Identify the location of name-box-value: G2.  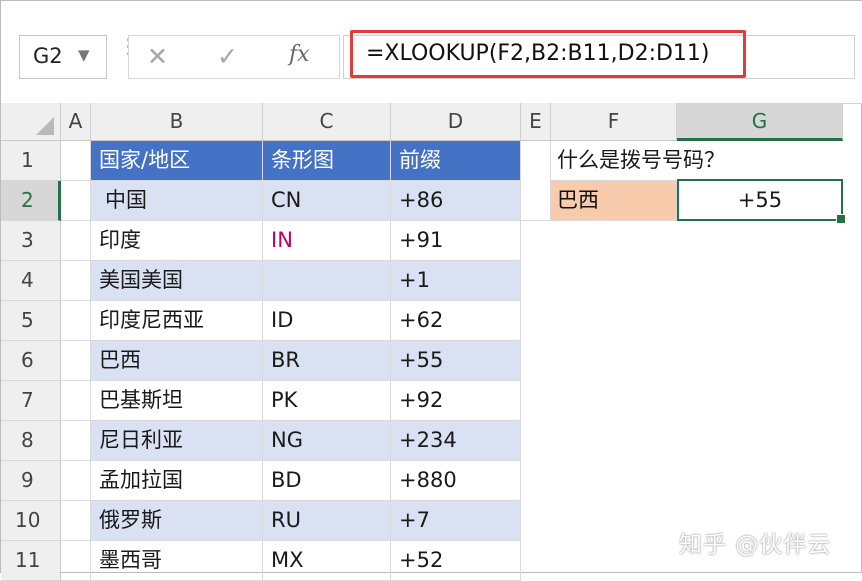
(48, 56).